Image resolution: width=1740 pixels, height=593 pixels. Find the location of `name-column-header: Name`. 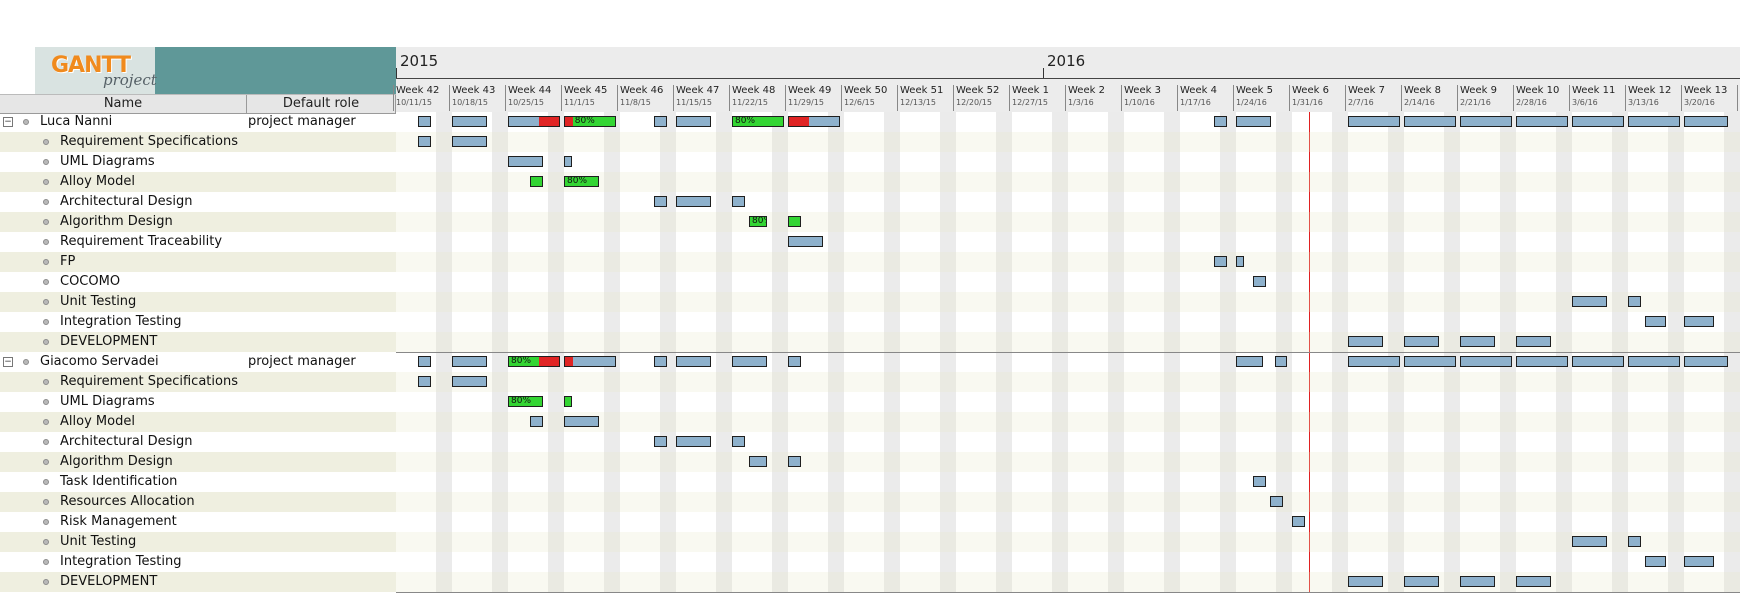

name-column-header: Name is located at coordinates (123, 104).